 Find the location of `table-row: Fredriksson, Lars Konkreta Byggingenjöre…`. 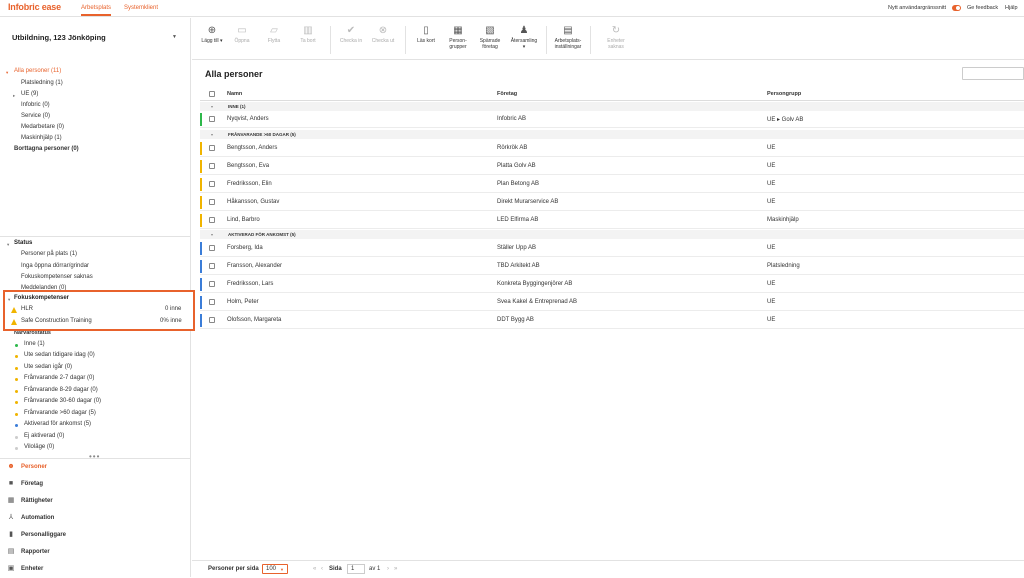

table-row: Fredriksson, Lars Konkreta Byggingenjöre… is located at coordinates (612, 284).